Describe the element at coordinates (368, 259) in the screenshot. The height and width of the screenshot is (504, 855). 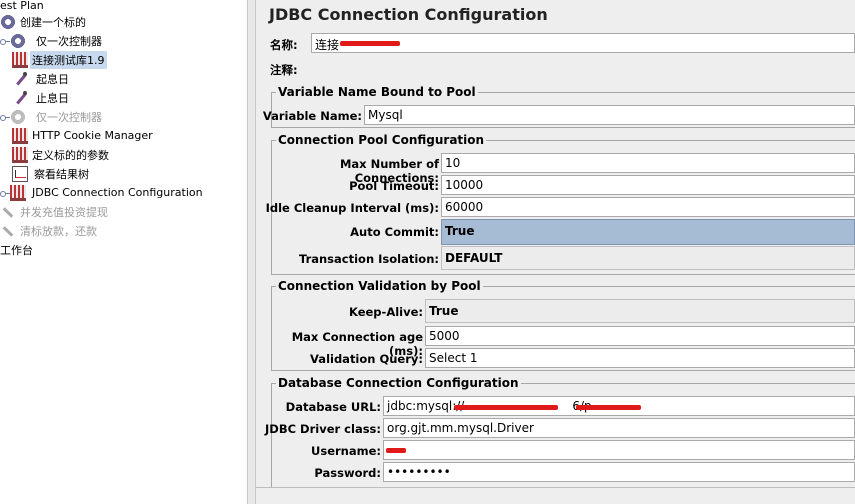
I see `transaction-isolation-label: Transaction Isolation:` at that location.